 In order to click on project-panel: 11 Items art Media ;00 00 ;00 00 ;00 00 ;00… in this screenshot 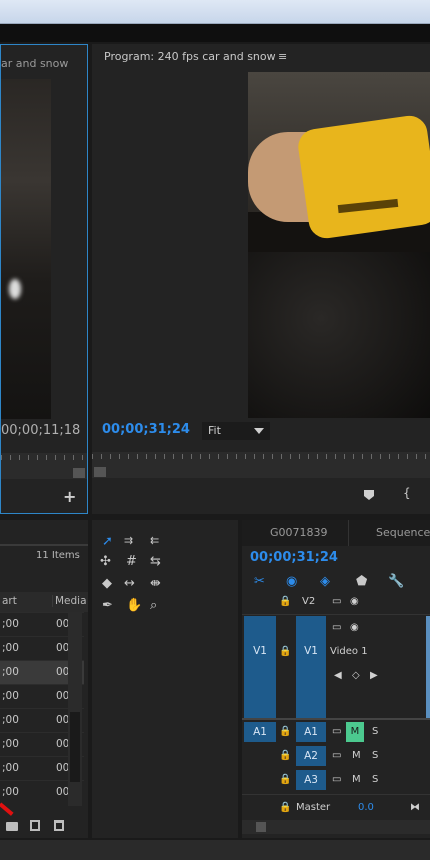, I will do `click(44, 679)`.